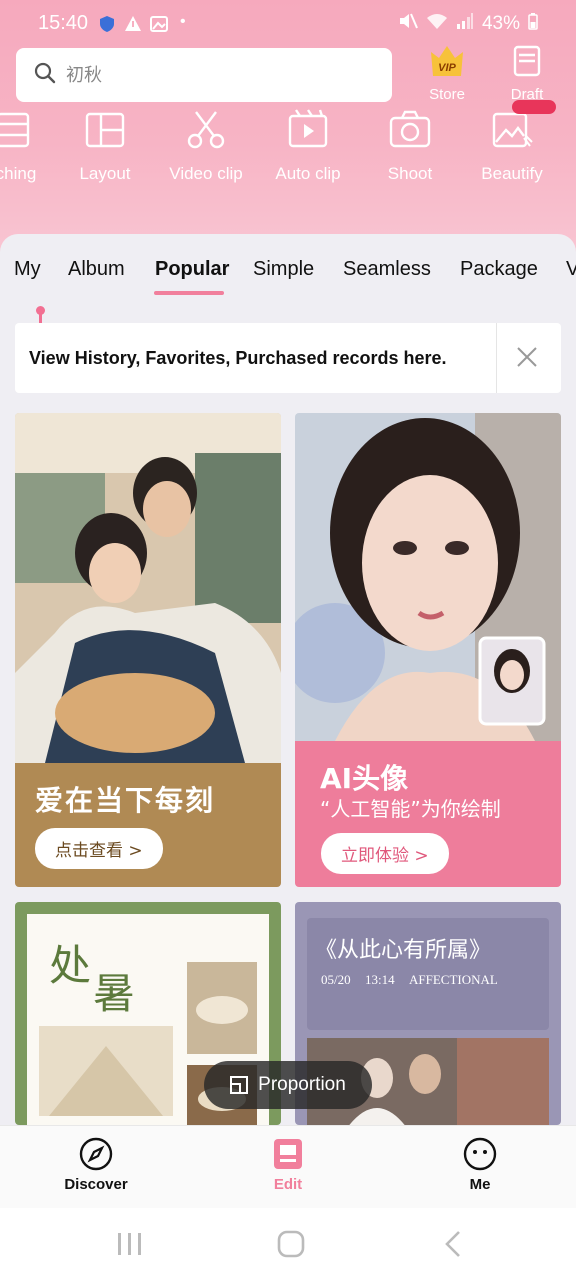 This screenshot has width=576, height=1280. Describe the element at coordinates (105, 173) in the screenshot. I see `tool-layout-label: Layout` at that location.